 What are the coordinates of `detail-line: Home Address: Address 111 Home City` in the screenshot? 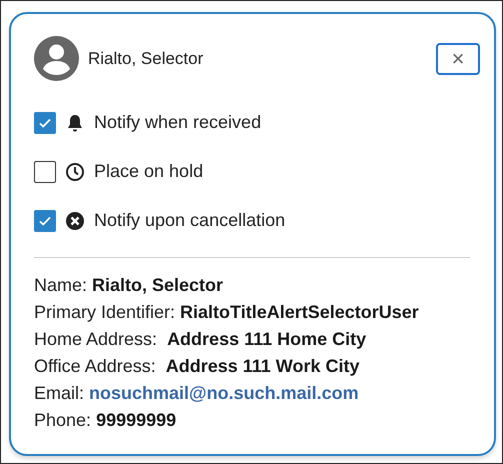 It's located at (201, 339).